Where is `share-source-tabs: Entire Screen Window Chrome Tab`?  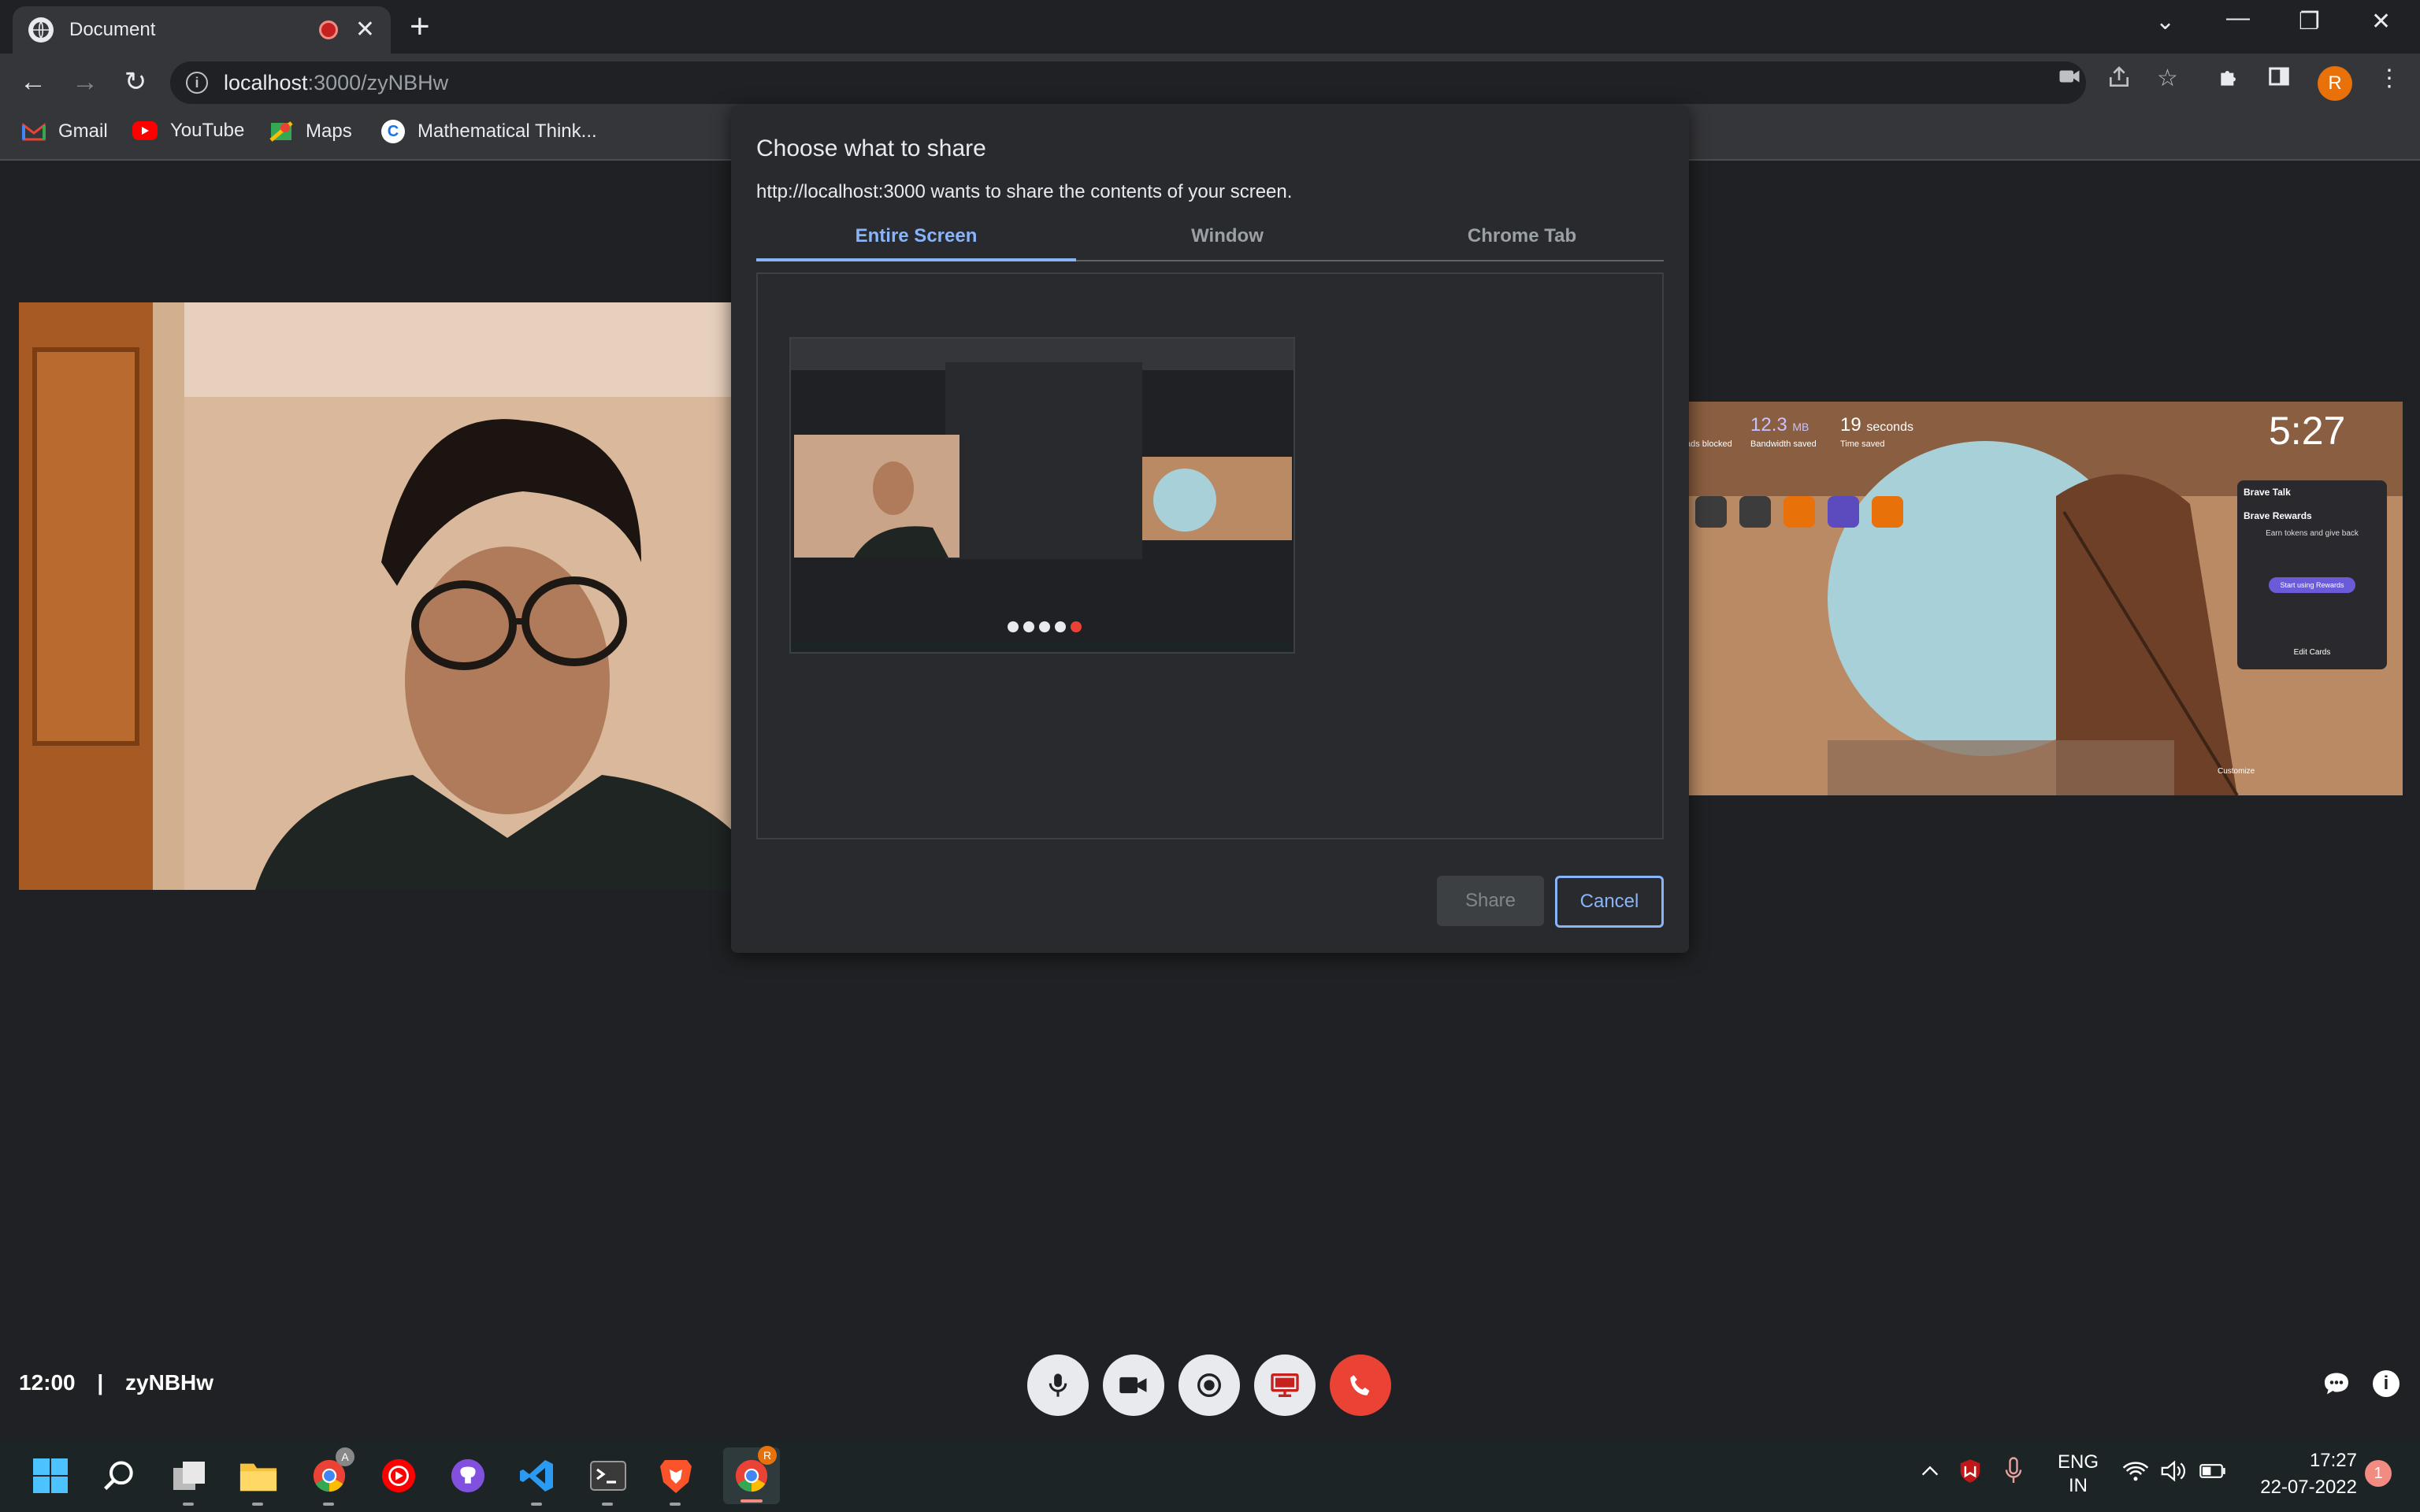
share-source-tabs: Entire Screen Window Chrome Tab is located at coordinates (1210, 240).